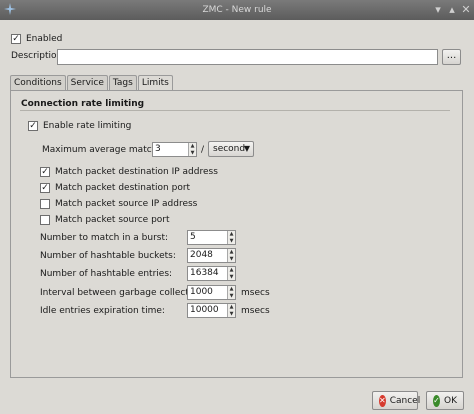  What do you see at coordinates (112, 220) in the screenshot?
I see `match-src-port-label: Match packet source port` at bounding box center [112, 220].